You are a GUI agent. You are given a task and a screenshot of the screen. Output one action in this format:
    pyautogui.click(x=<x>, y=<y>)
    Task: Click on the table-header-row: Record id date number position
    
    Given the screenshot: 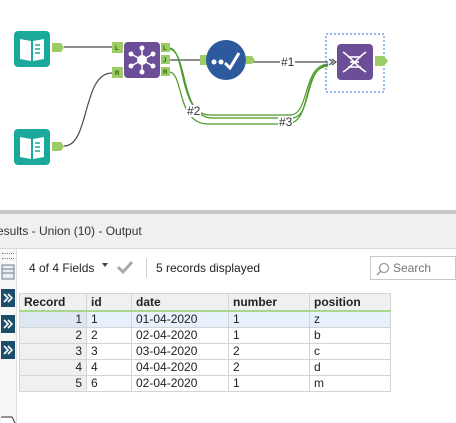 What is the action you would take?
    pyautogui.click(x=205, y=302)
    